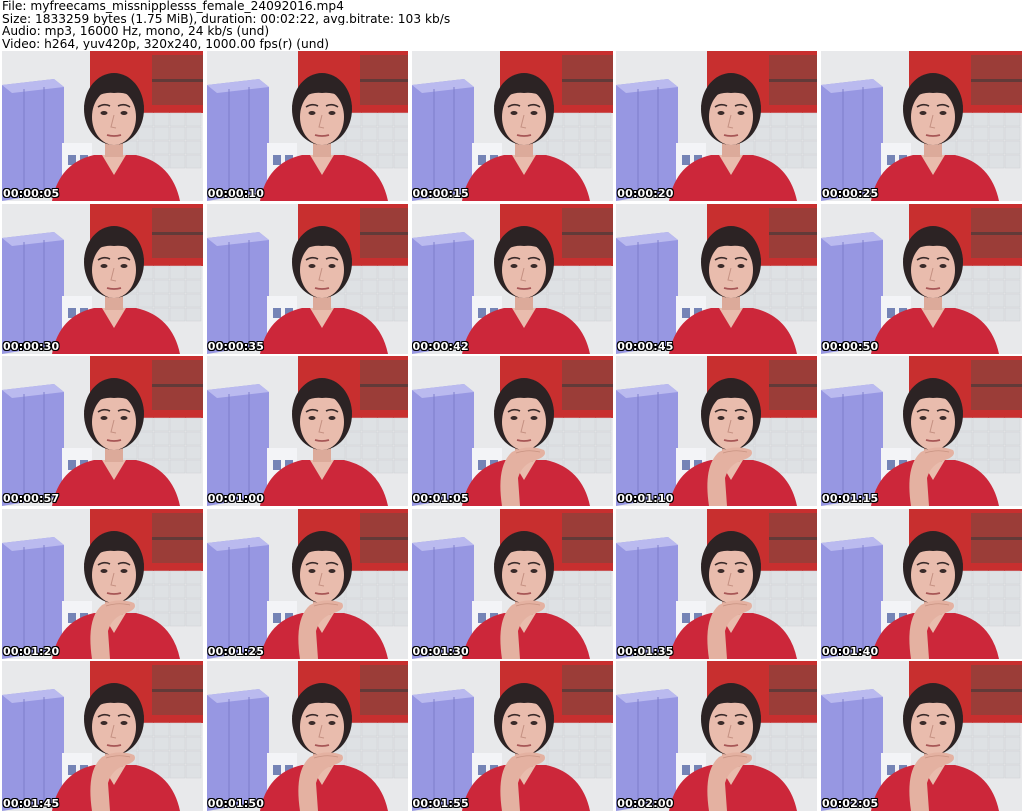 The image size is (1024, 811). I want to click on video-thumbnail: 00:00:50, so click(921, 278).